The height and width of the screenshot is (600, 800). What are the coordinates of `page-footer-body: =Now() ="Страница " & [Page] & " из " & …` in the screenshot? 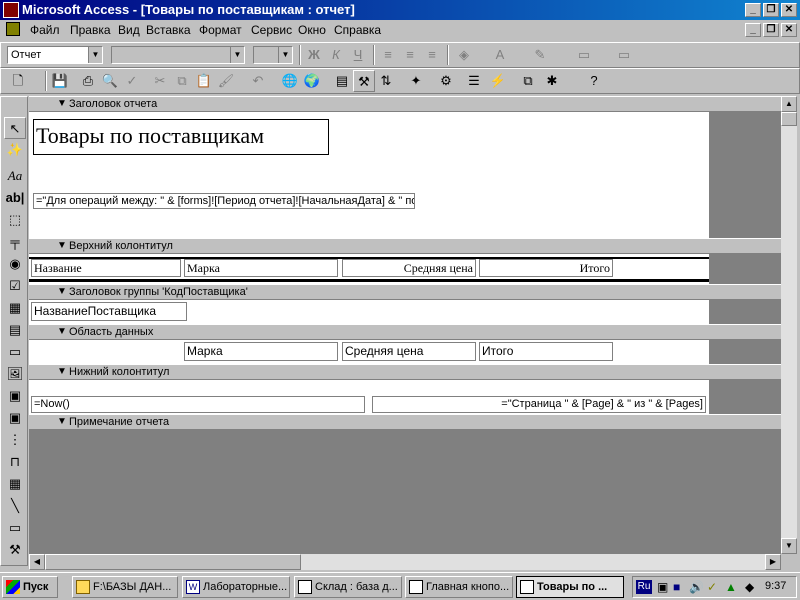 It's located at (369, 397).